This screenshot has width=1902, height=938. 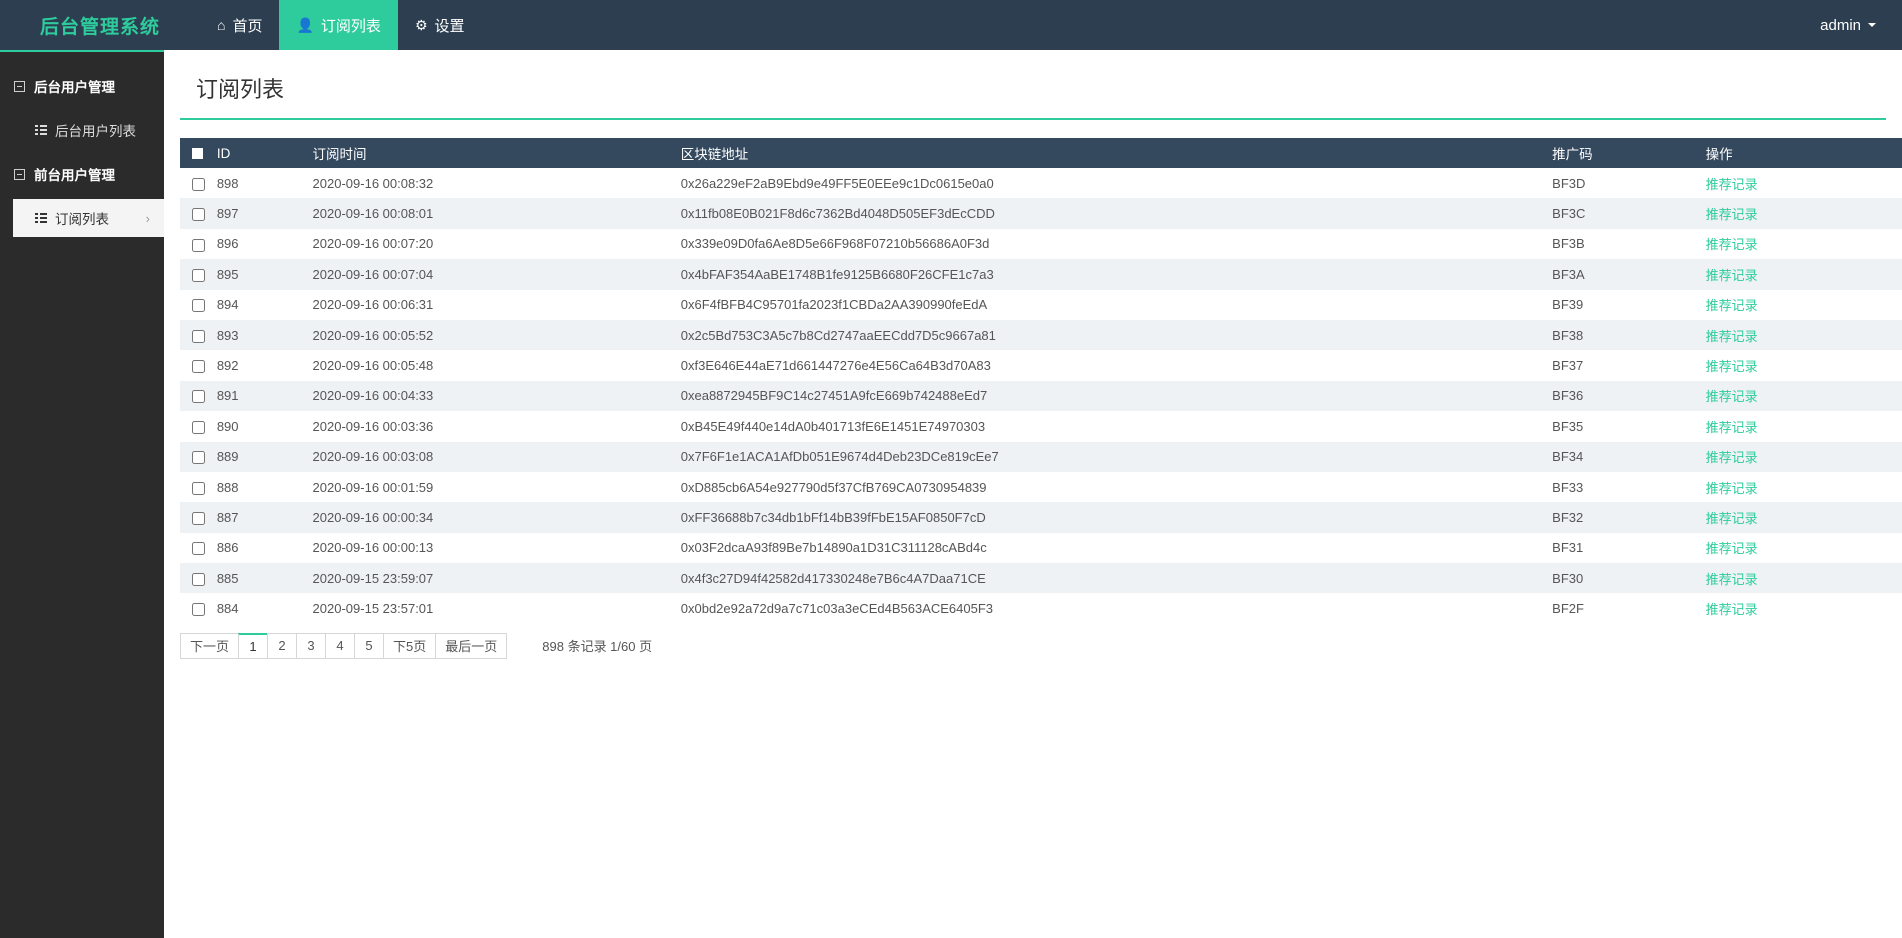 I want to click on table-header: ID 订阅时间 区块链地址 推广码 操作, so click(x=1041, y=153).